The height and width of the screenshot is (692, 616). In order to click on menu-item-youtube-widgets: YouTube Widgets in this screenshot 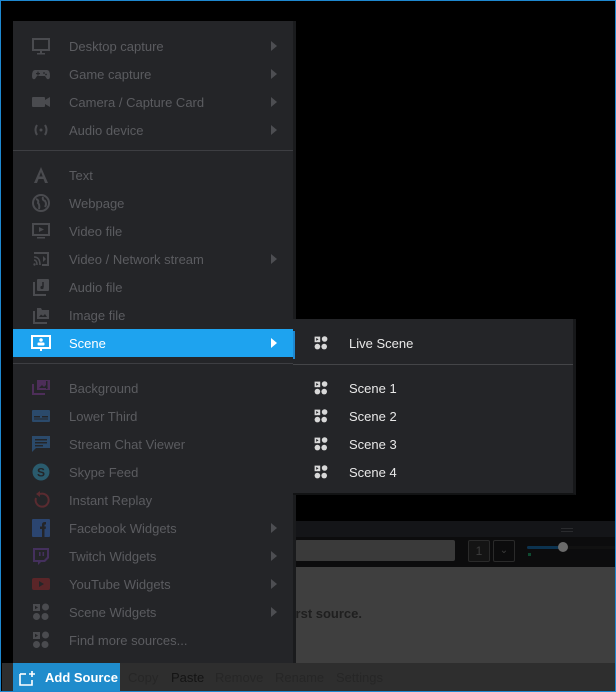, I will do `click(153, 584)`.